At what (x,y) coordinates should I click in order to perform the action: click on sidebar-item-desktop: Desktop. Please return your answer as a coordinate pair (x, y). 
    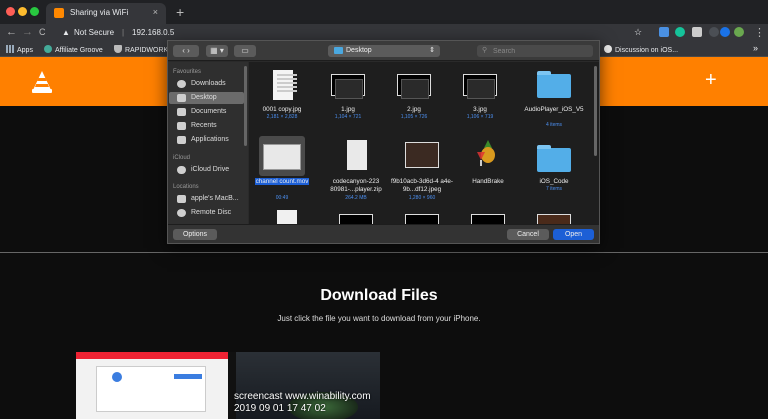
    Looking at the image, I should click on (206, 98).